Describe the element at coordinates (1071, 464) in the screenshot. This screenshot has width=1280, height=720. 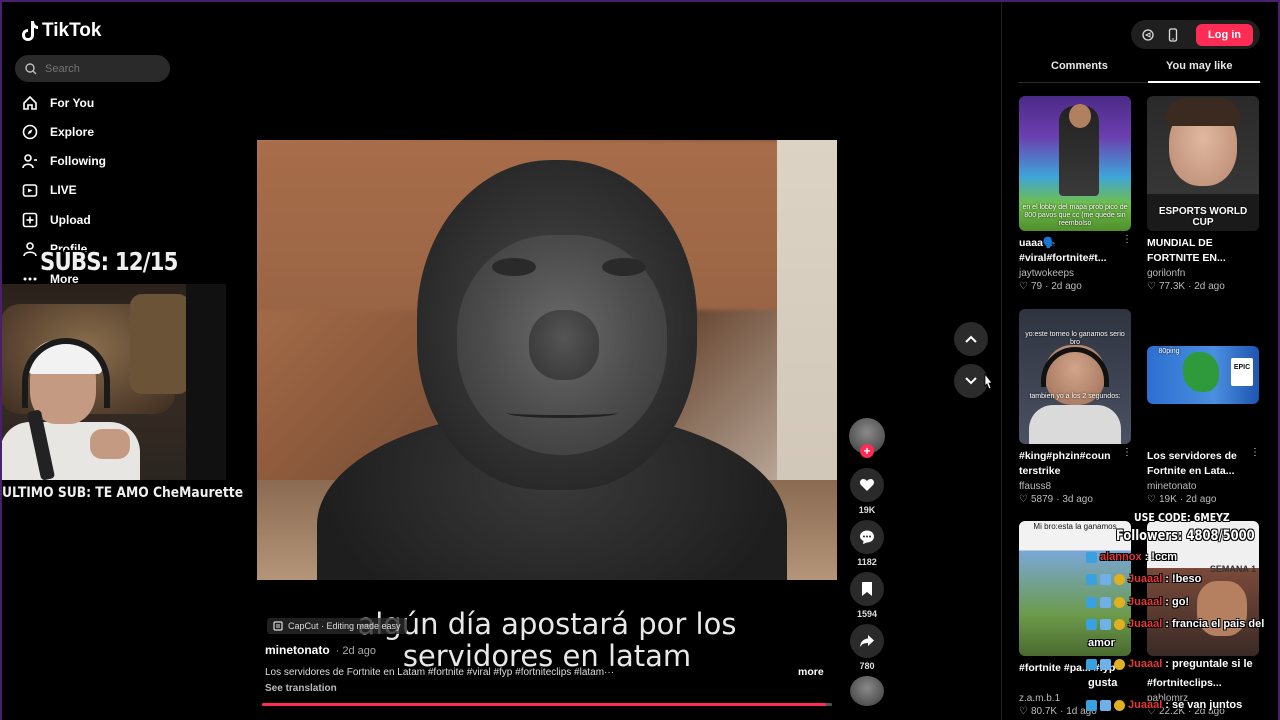
I see `card-title: #king#phzin#coun terstrike` at that location.